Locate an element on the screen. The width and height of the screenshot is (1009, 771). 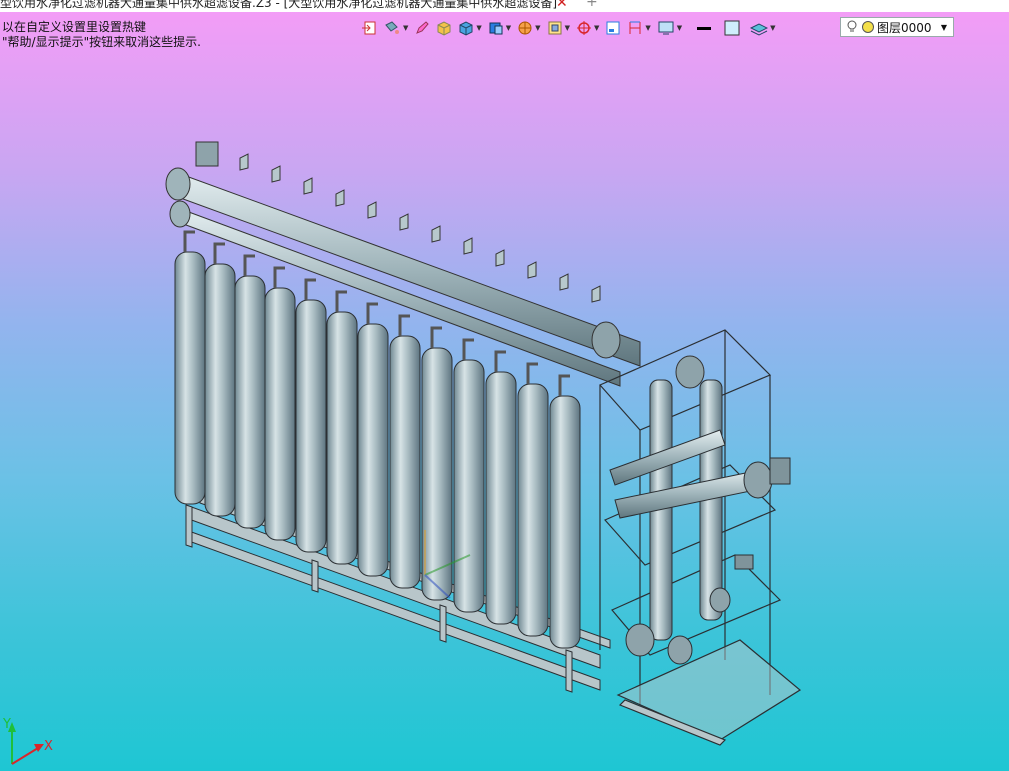
x-axis-label: X is located at coordinates (48, 746).